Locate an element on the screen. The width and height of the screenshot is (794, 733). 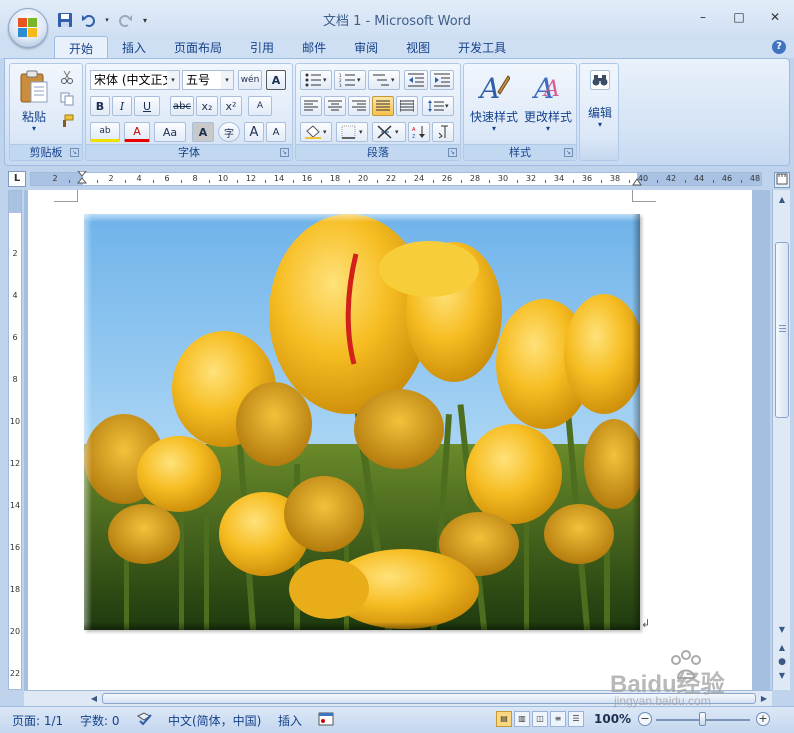
strikethrough-button: abc is located at coordinates (182, 106).